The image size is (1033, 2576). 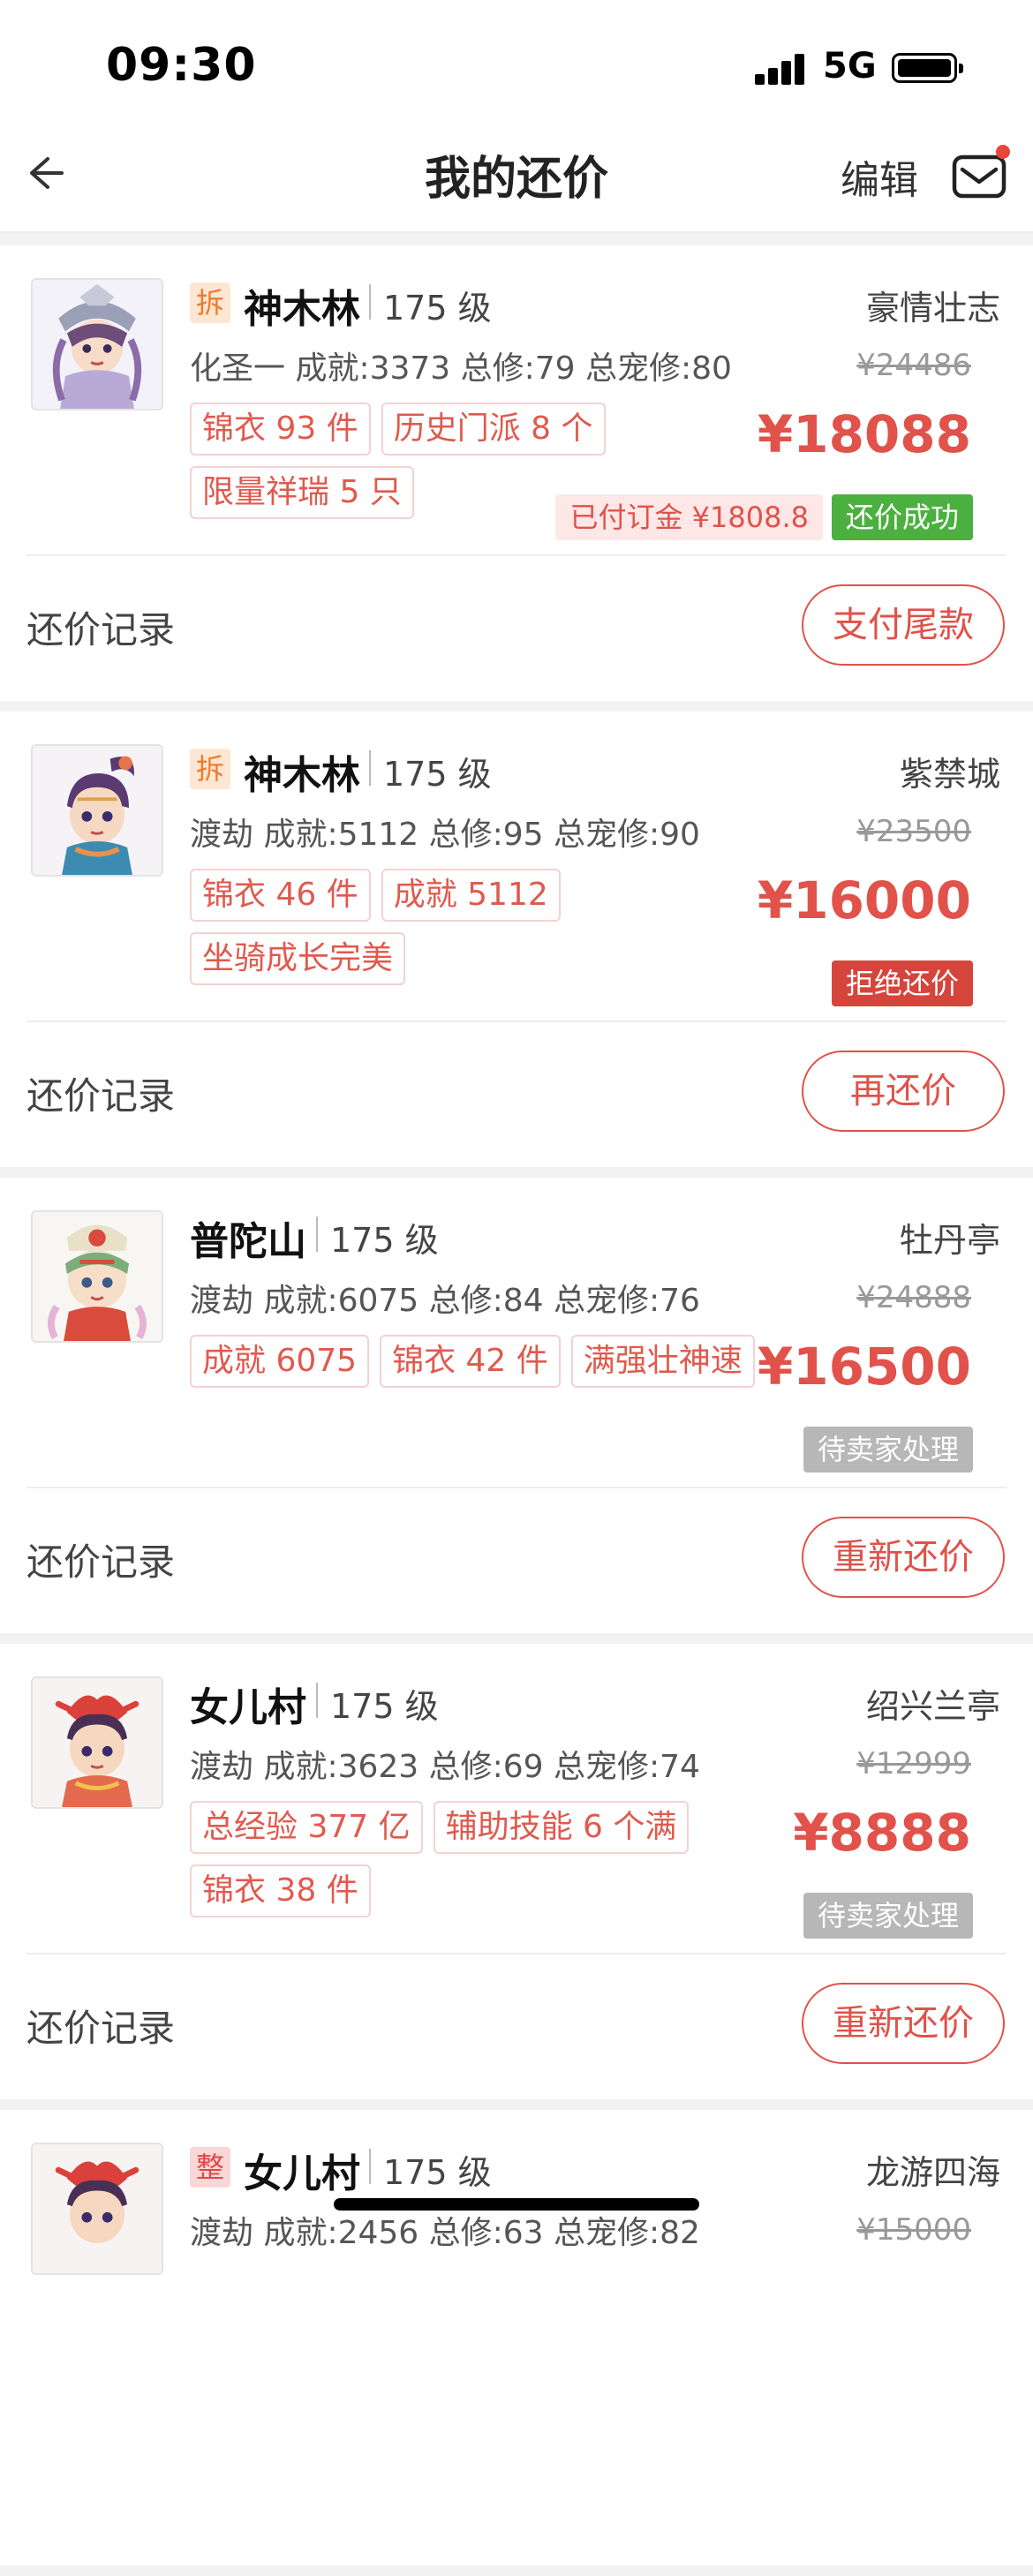 I want to click on server-name: 普陀山, so click(x=248, y=1242).